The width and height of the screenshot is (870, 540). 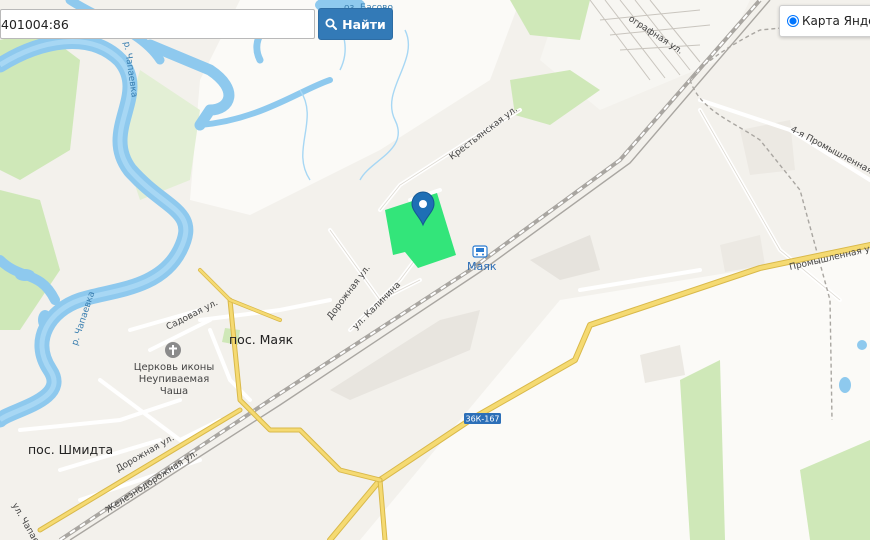 What do you see at coordinates (793, 21) in the screenshot?
I see `layer-radio-yandex` at bounding box center [793, 21].